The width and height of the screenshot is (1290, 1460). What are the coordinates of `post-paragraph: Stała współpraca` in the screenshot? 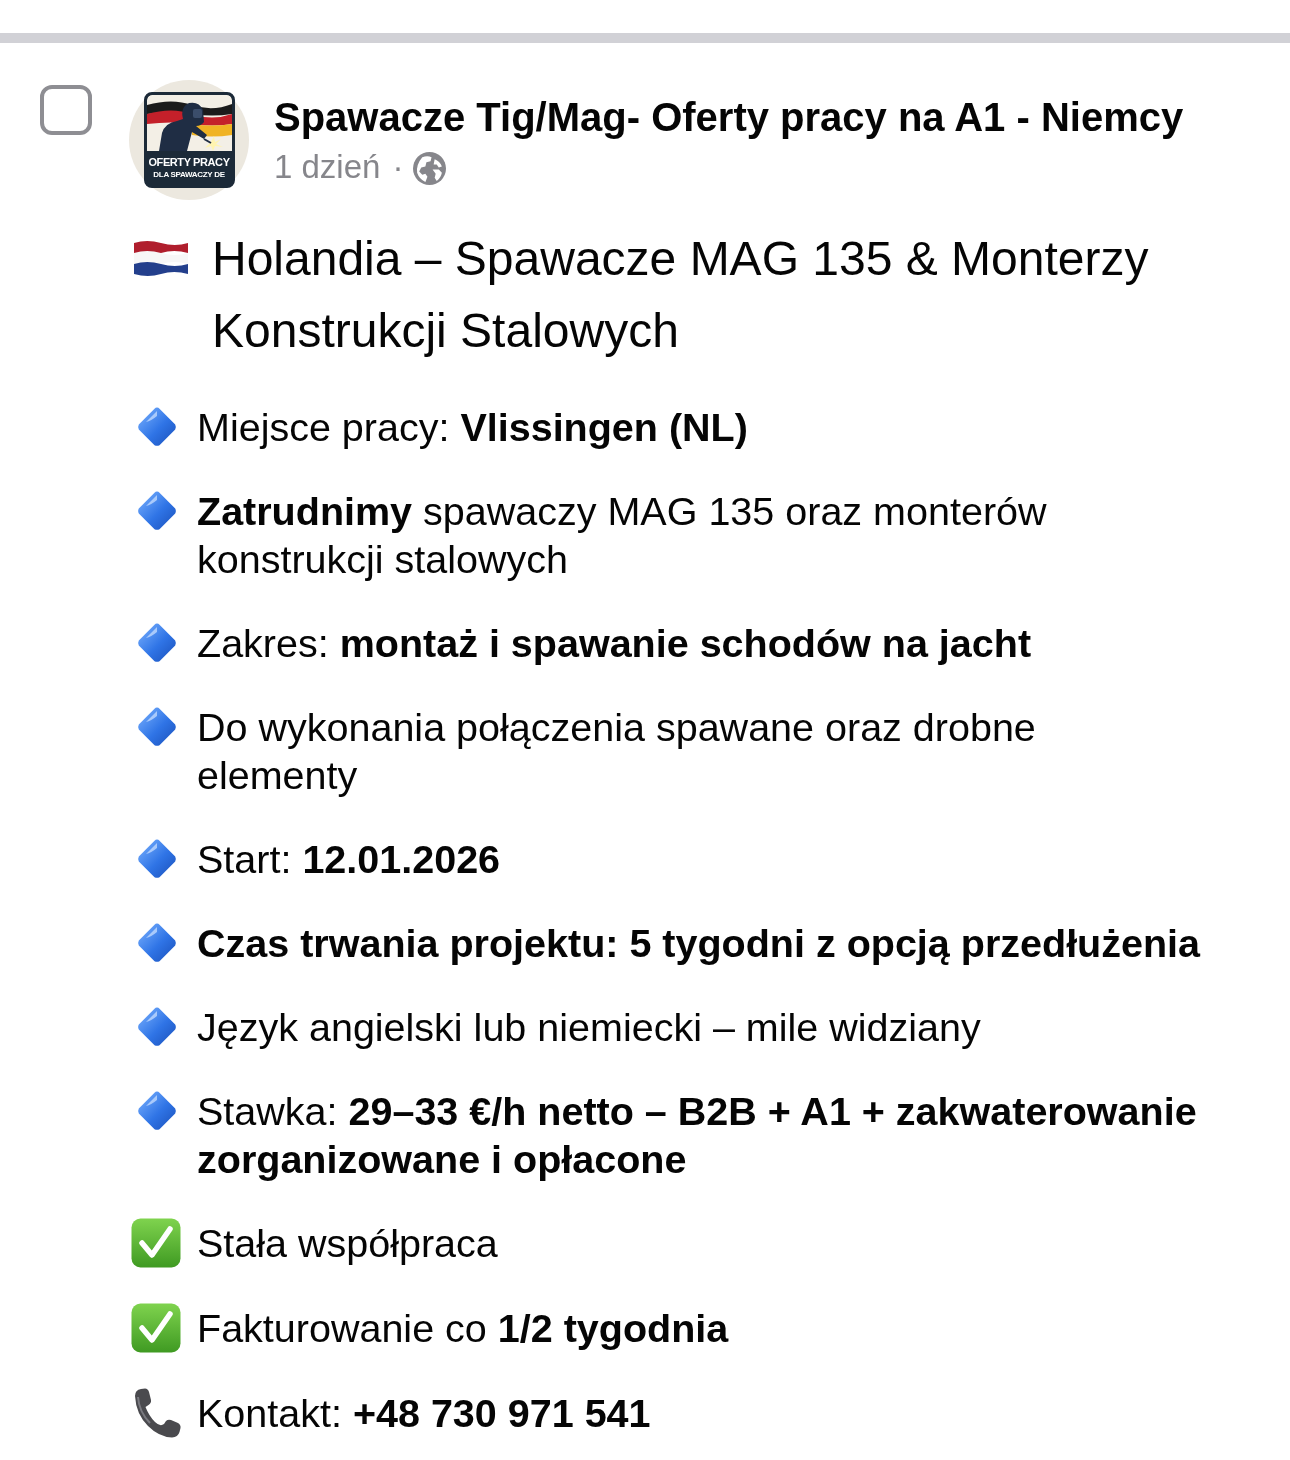 It's located at (348, 1243).